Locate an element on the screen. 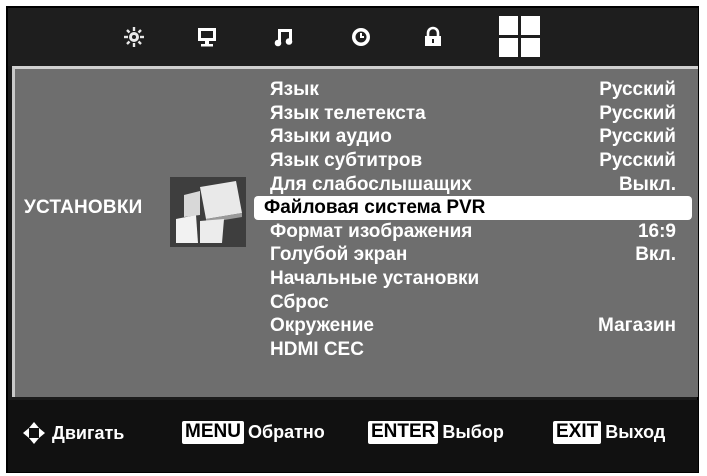  menu-item-label: Язык субтитров is located at coordinates (346, 161).